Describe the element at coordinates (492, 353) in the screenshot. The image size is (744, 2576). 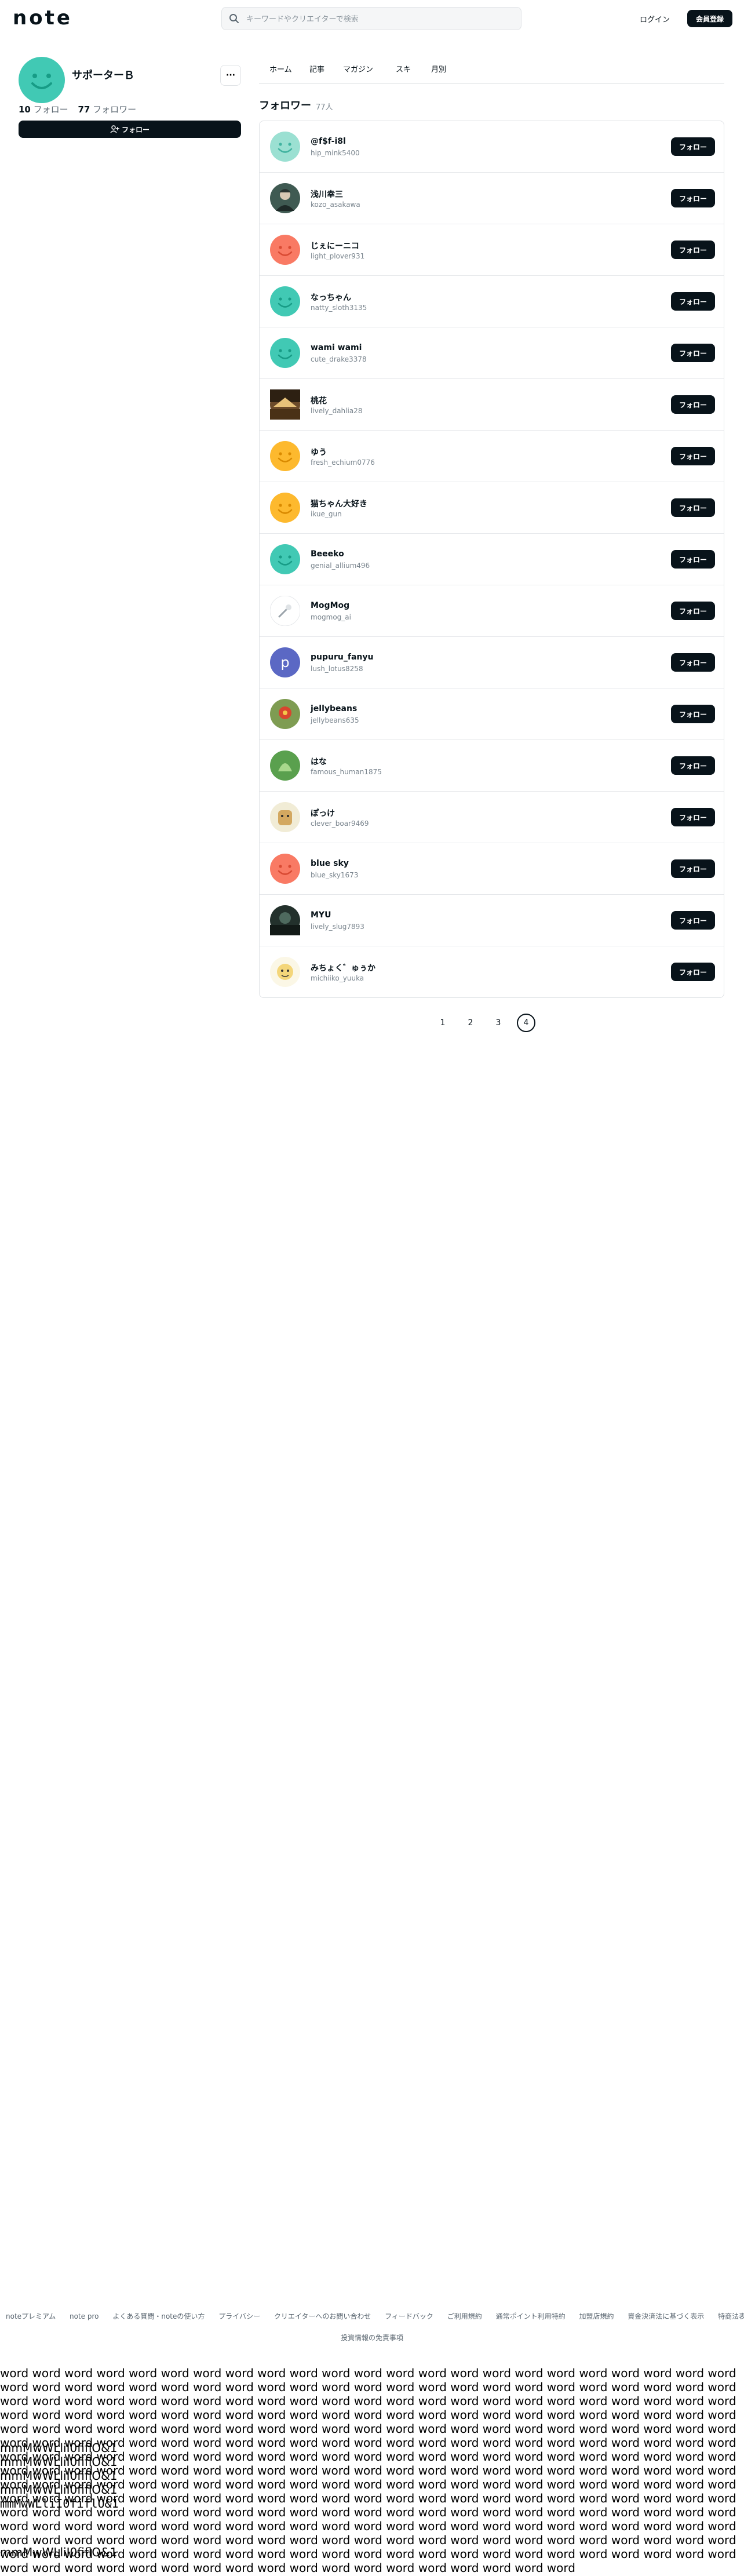
I see `follower-row: wami wami cute_drake3378 フォロー` at that location.